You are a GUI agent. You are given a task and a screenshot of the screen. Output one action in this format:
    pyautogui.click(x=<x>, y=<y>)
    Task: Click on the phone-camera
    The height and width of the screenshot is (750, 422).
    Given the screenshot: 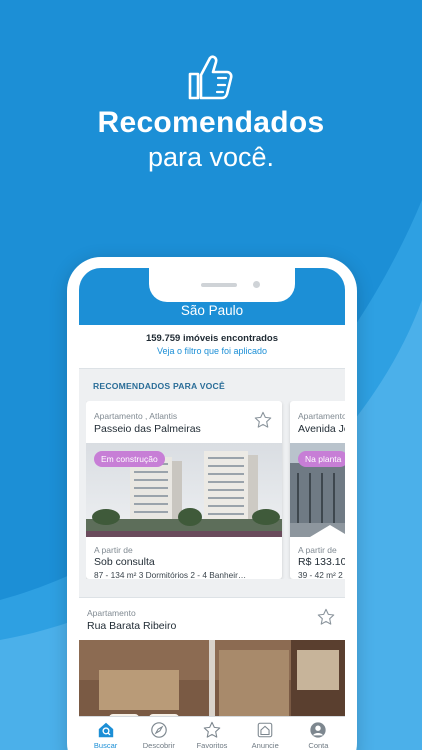 What is the action you would take?
    pyautogui.click(x=256, y=284)
    